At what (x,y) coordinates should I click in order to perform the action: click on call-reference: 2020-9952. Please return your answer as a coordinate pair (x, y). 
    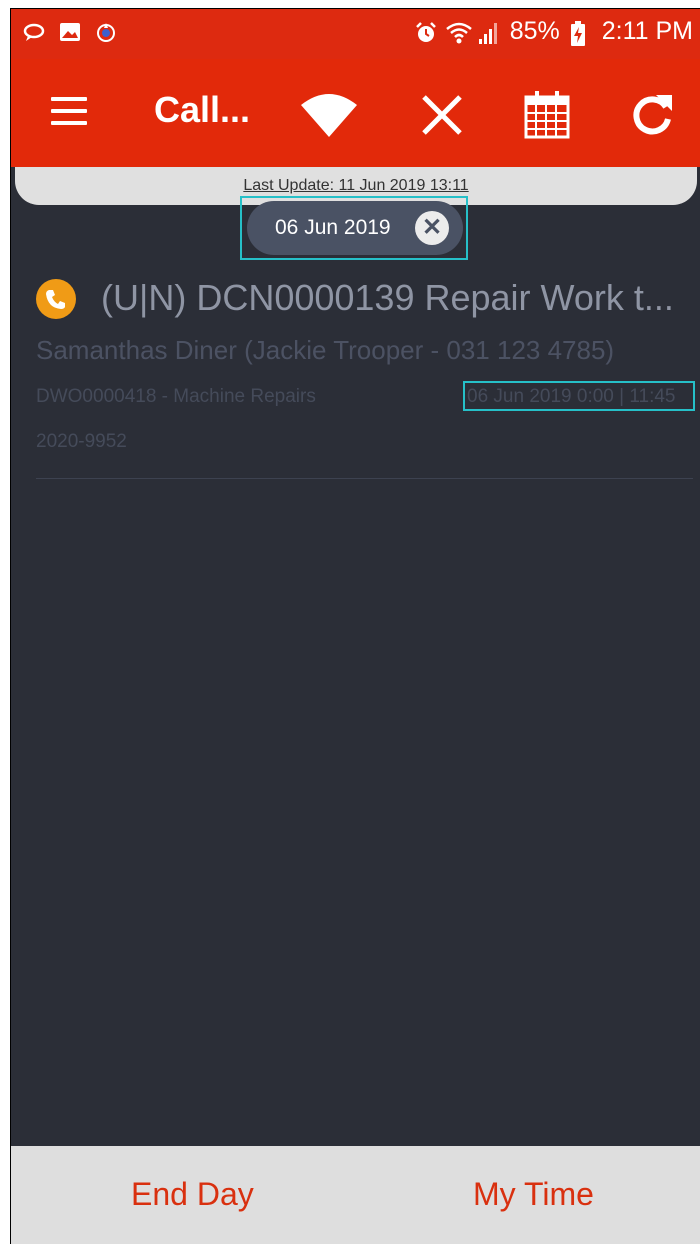
    Looking at the image, I should click on (81, 441).